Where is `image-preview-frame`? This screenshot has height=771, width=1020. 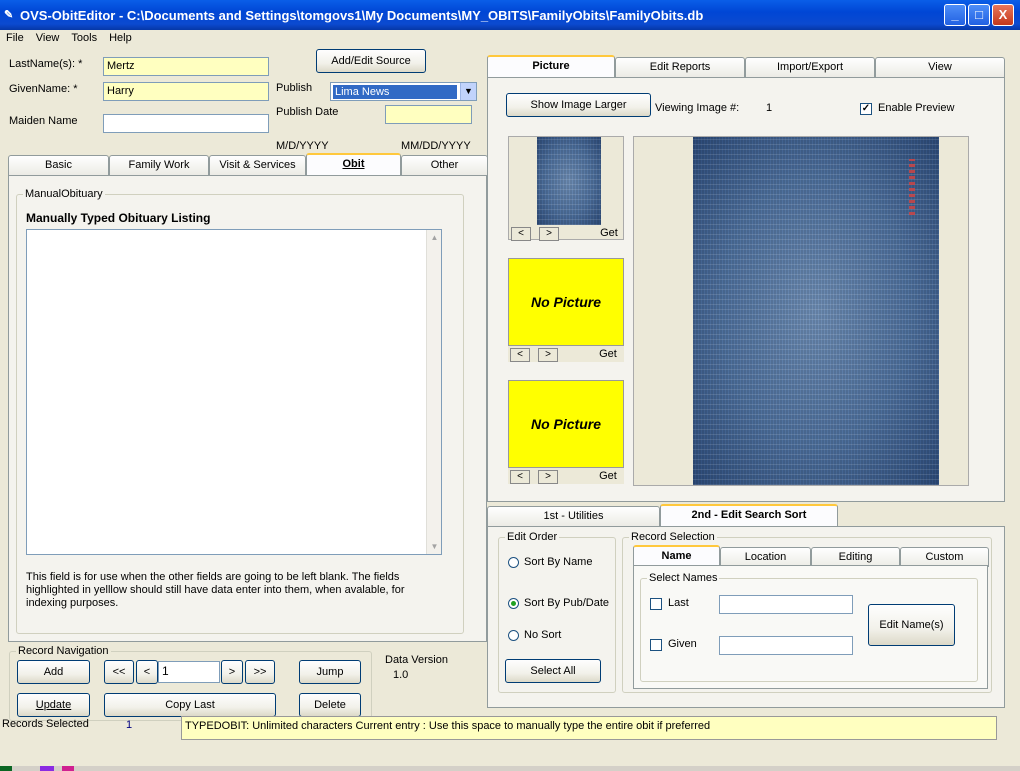
image-preview-frame is located at coordinates (801, 311).